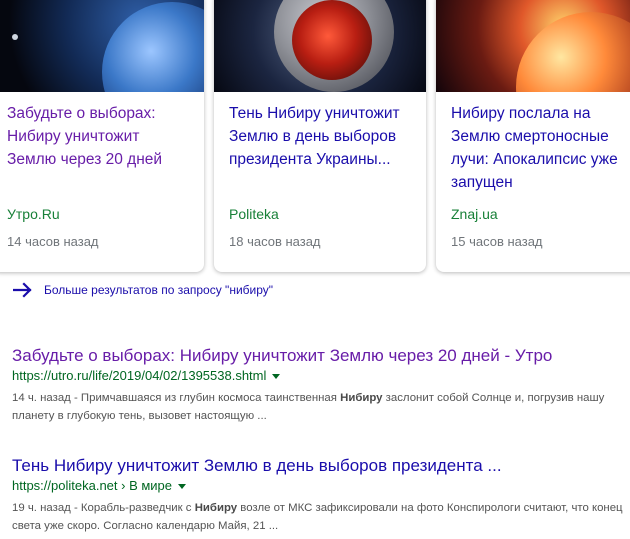 This screenshot has width=630, height=539. Describe the element at coordinates (153, 47) in the screenshot. I see `earth-planet-icon` at that location.